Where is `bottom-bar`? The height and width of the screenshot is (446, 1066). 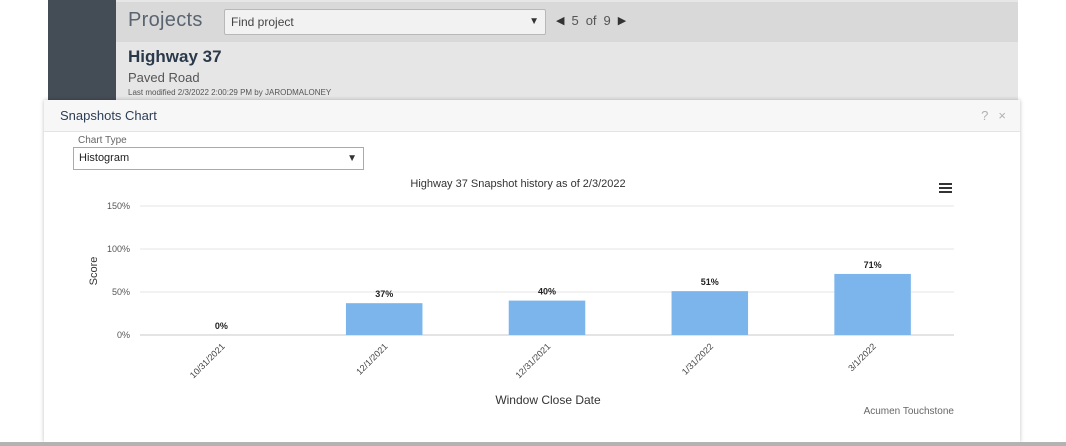
bottom-bar is located at coordinates (533, 444).